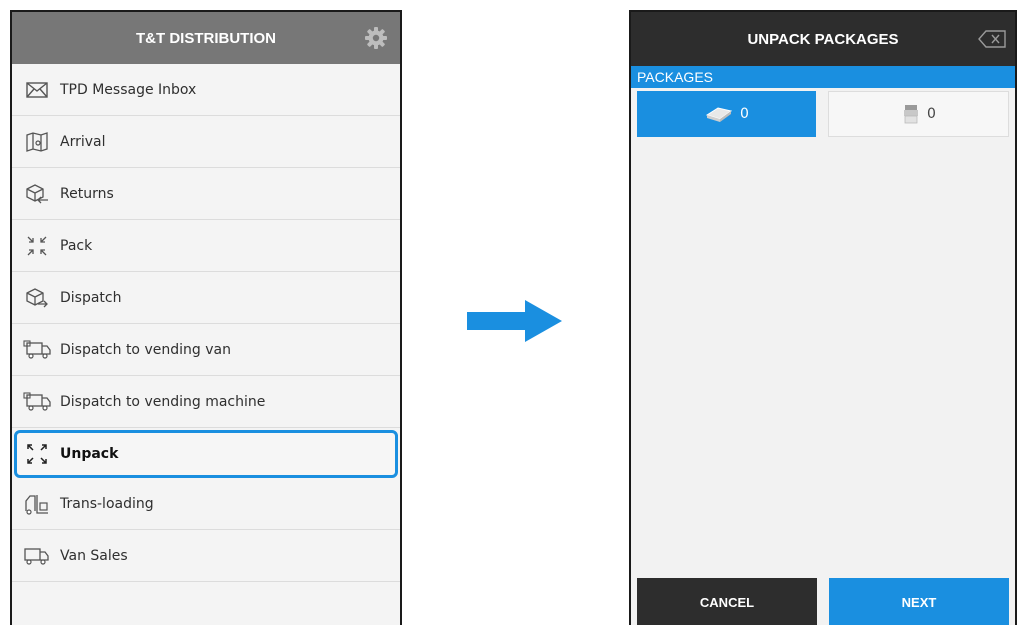 The height and width of the screenshot is (625, 1019). I want to click on backspace-icon, so click(992, 39).